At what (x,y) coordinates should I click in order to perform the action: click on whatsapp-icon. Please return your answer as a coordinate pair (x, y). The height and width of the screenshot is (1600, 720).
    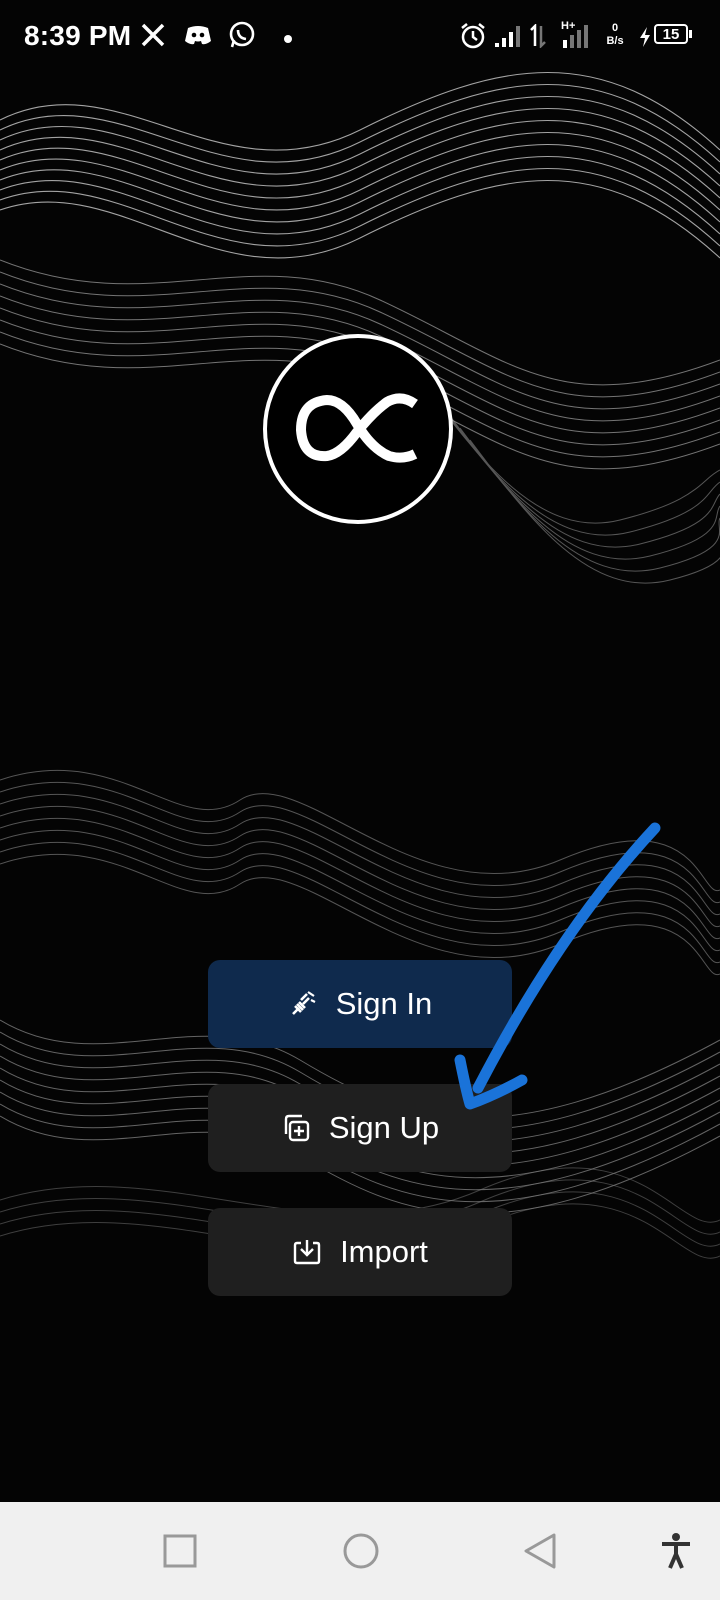
    Looking at the image, I should click on (242, 37).